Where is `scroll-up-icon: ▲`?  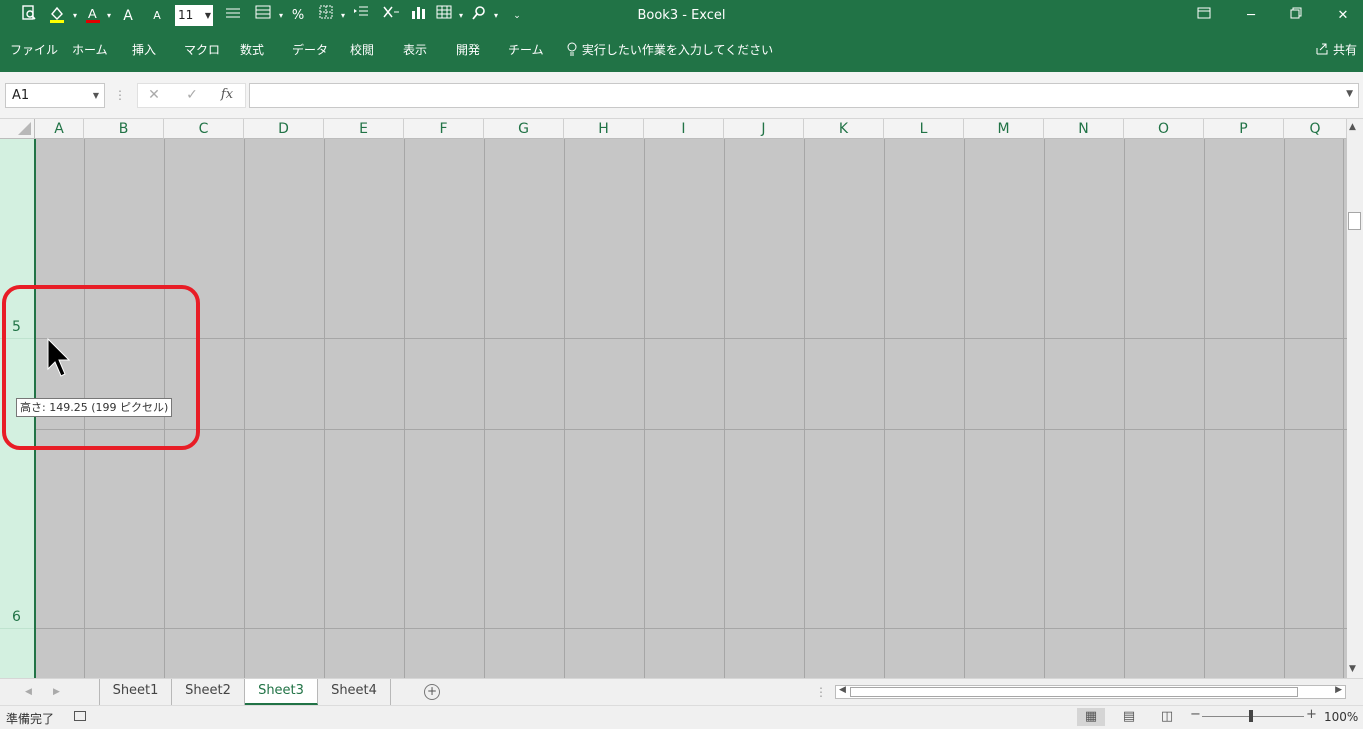 scroll-up-icon: ▲ is located at coordinates (1352, 127).